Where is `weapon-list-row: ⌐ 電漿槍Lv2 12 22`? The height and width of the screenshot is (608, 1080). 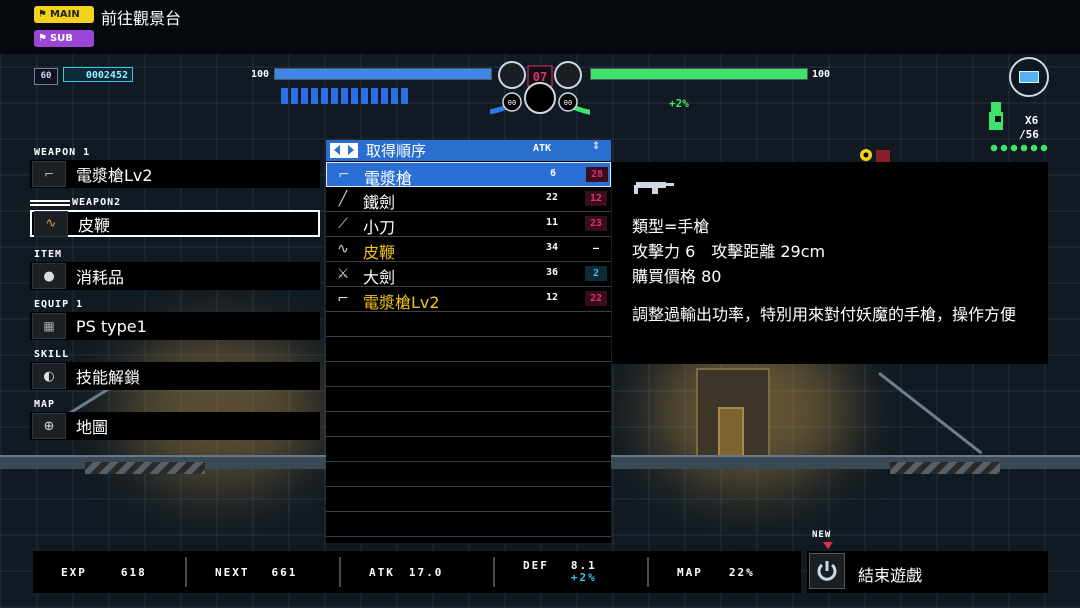 weapon-list-row: ⌐ 電漿槍Lv2 12 22 is located at coordinates (468, 299).